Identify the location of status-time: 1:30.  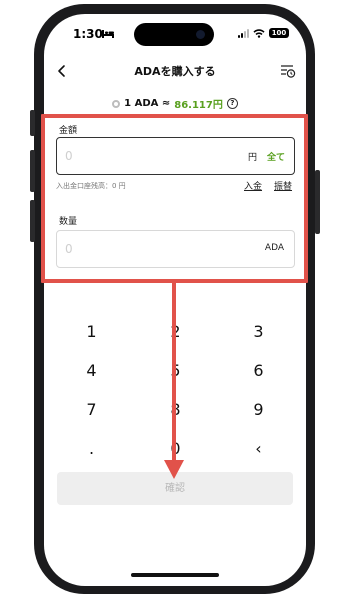
(88, 34).